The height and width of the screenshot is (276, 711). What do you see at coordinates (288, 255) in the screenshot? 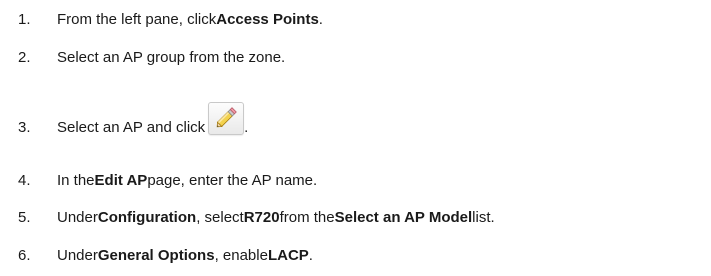
I see `ui-term-lacp: LACP` at bounding box center [288, 255].